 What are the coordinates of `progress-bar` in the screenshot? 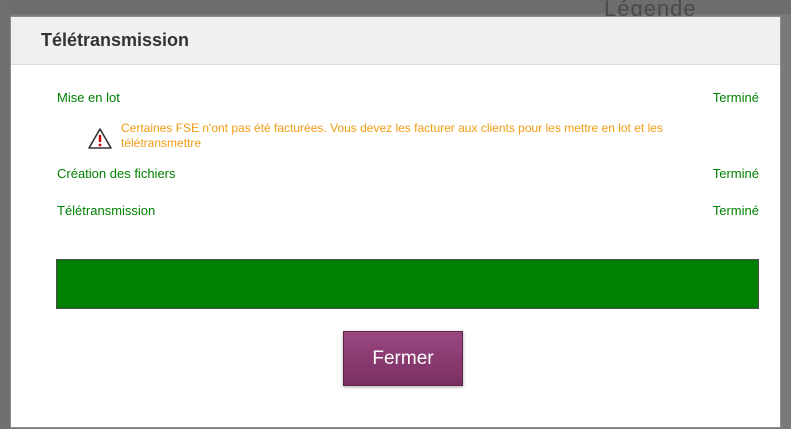 It's located at (407, 284).